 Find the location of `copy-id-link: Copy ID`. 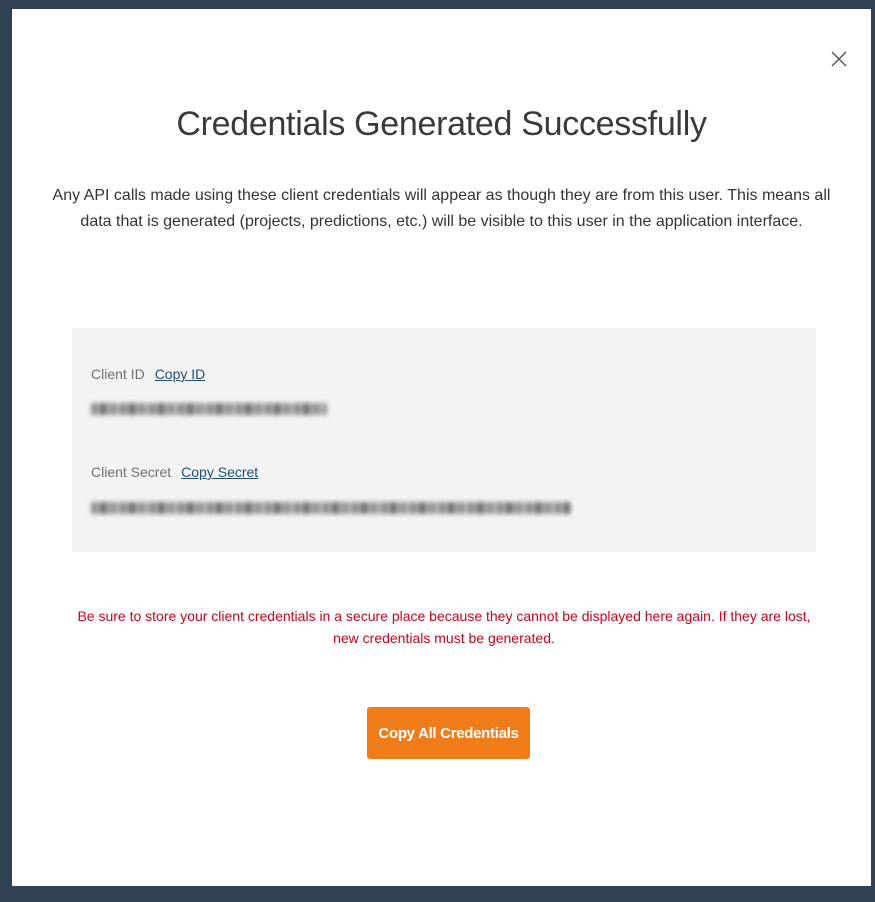

copy-id-link: Copy ID is located at coordinates (180, 374).